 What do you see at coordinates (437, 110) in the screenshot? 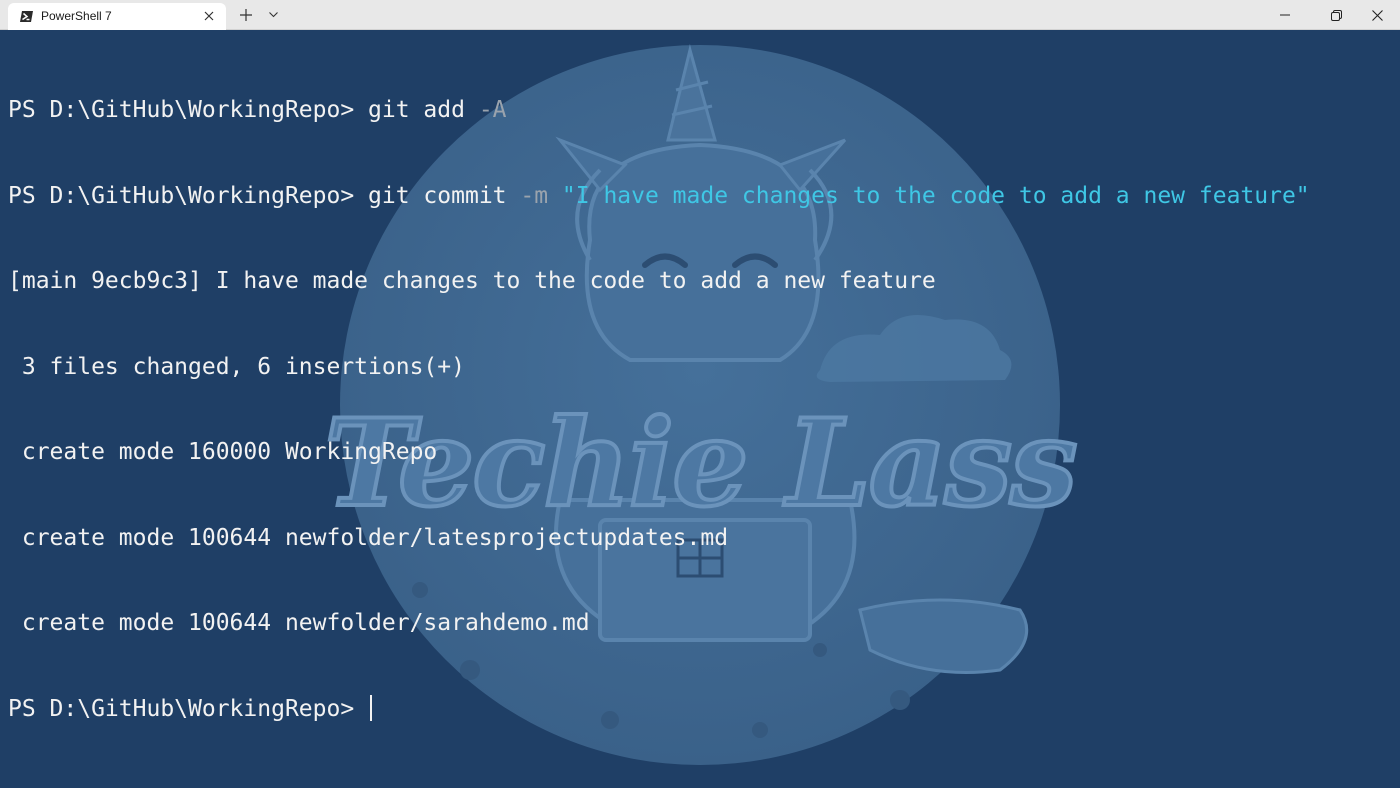
I see `command-args: add` at bounding box center [437, 110].